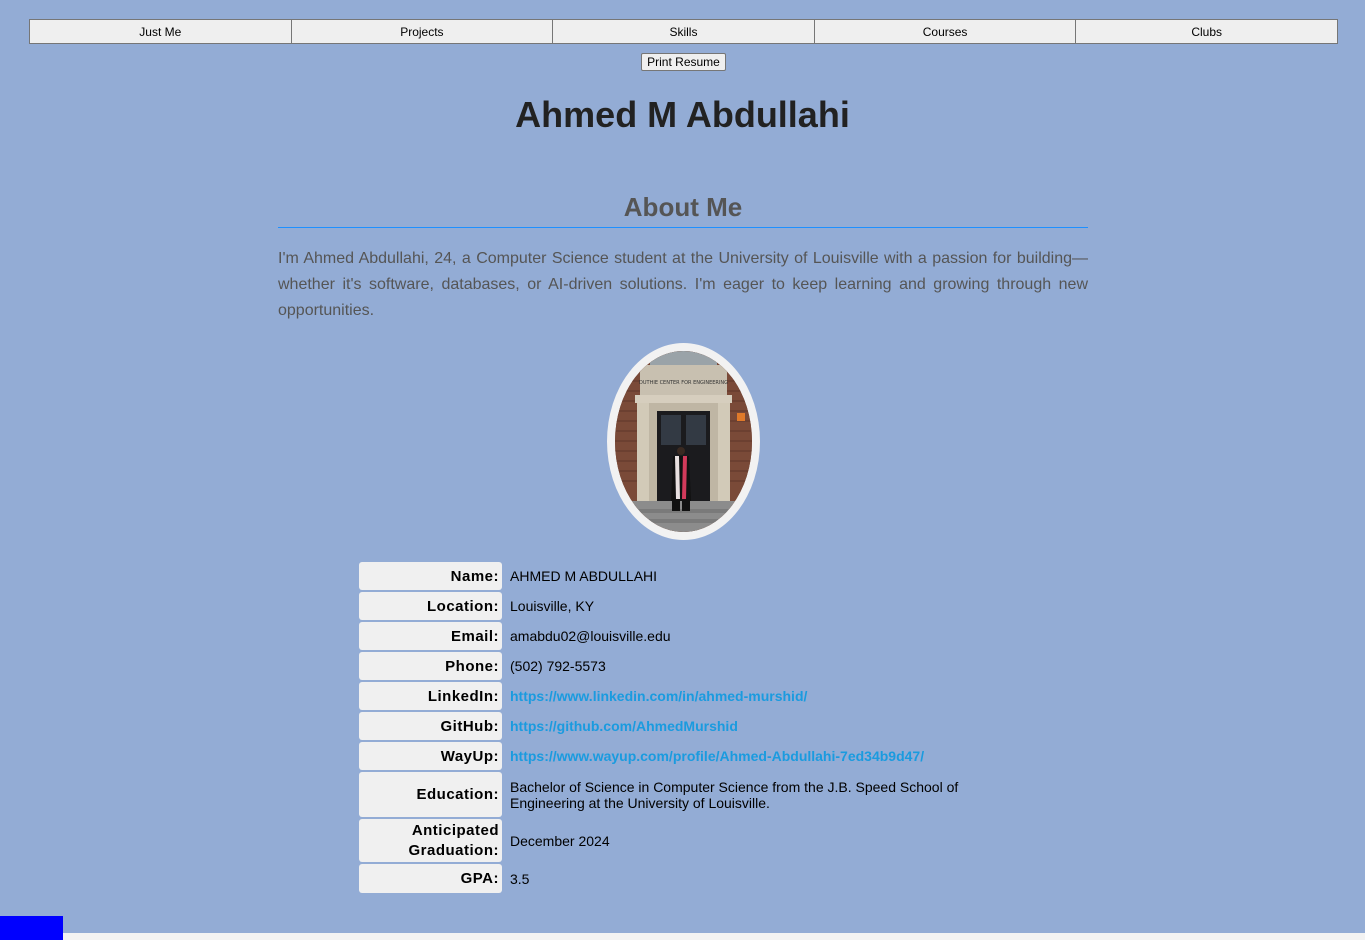  Describe the element at coordinates (683, 62) in the screenshot. I see `print-resume-button: Print Resume` at that location.